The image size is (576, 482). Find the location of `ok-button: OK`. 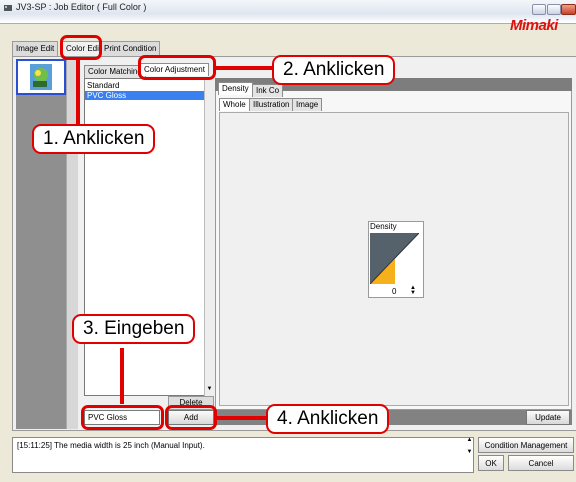

ok-button: OK is located at coordinates (491, 463).